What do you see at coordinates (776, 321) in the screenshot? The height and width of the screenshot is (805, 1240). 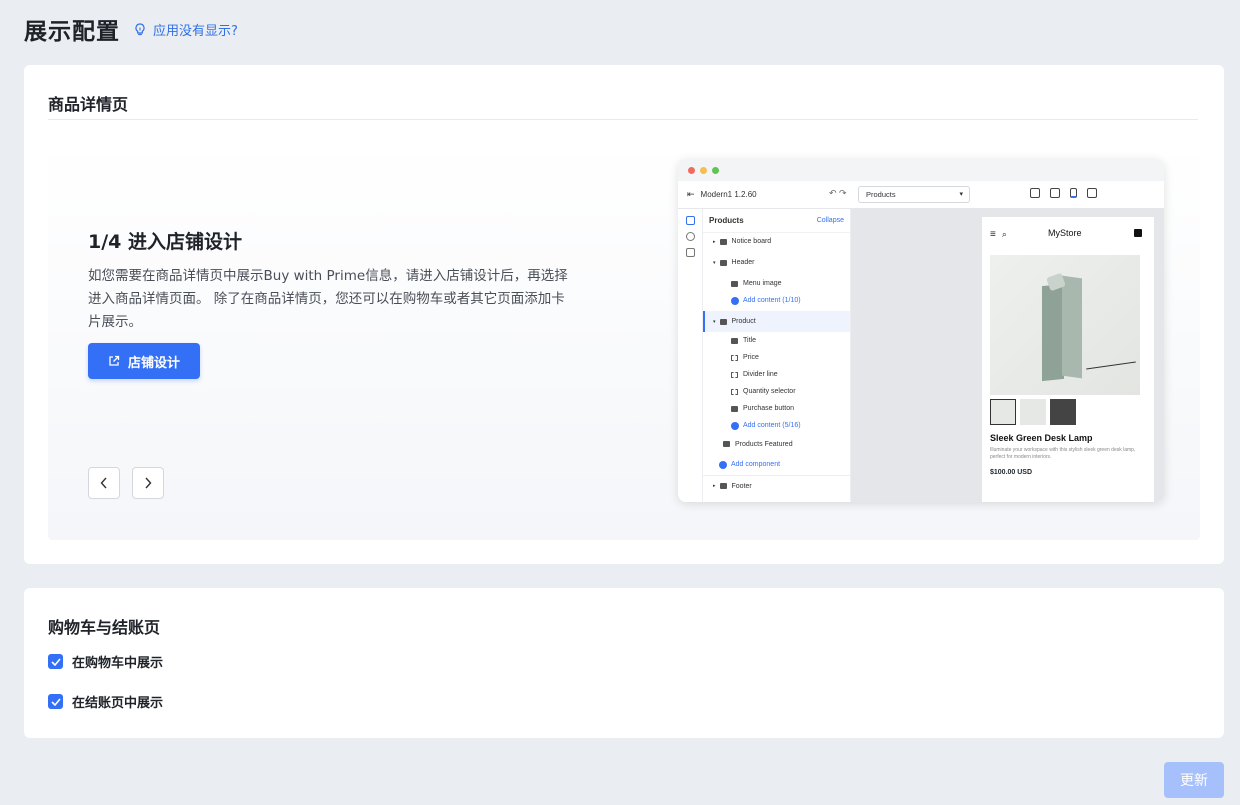 I see `tree-item: ▾ Product` at bounding box center [776, 321].